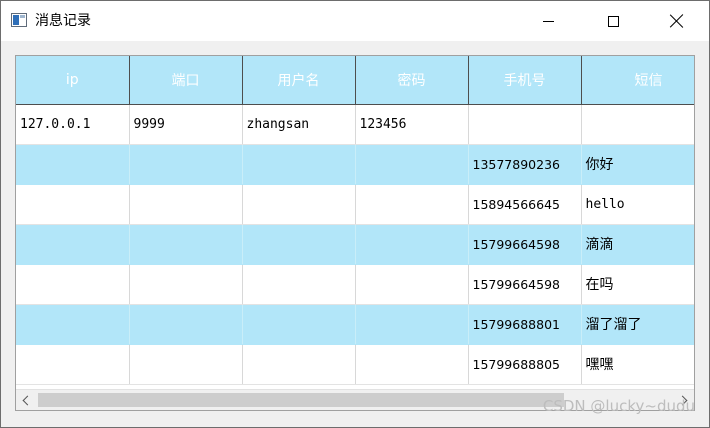 The image size is (710, 428). What do you see at coordinates (637, 80) in the screenshot?
I see `header-sms: 短信` at bounding box center [637, 80].